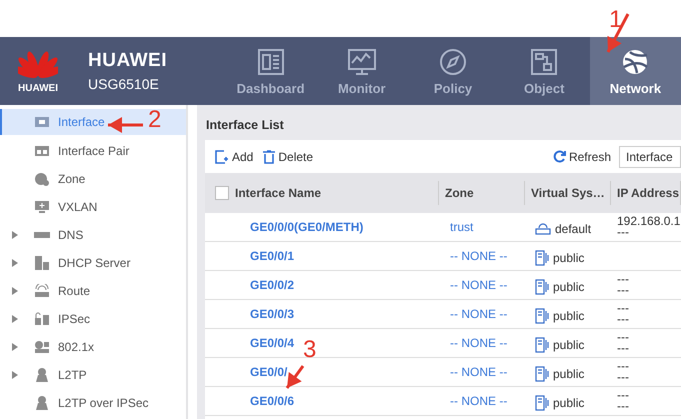  What do you see at coordinates (245, 125) in the screenshot?
I see `section-title: Interface List` at bounding box center [245, 125].